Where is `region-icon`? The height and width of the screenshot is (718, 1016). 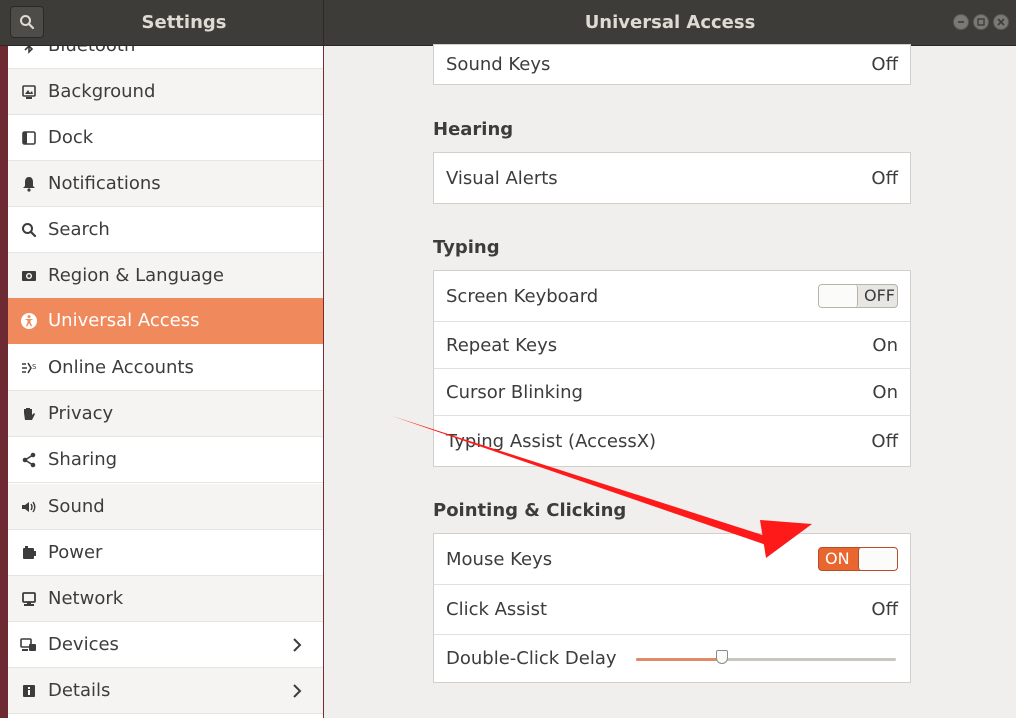
region-icon is located at coordinates (29, 276).